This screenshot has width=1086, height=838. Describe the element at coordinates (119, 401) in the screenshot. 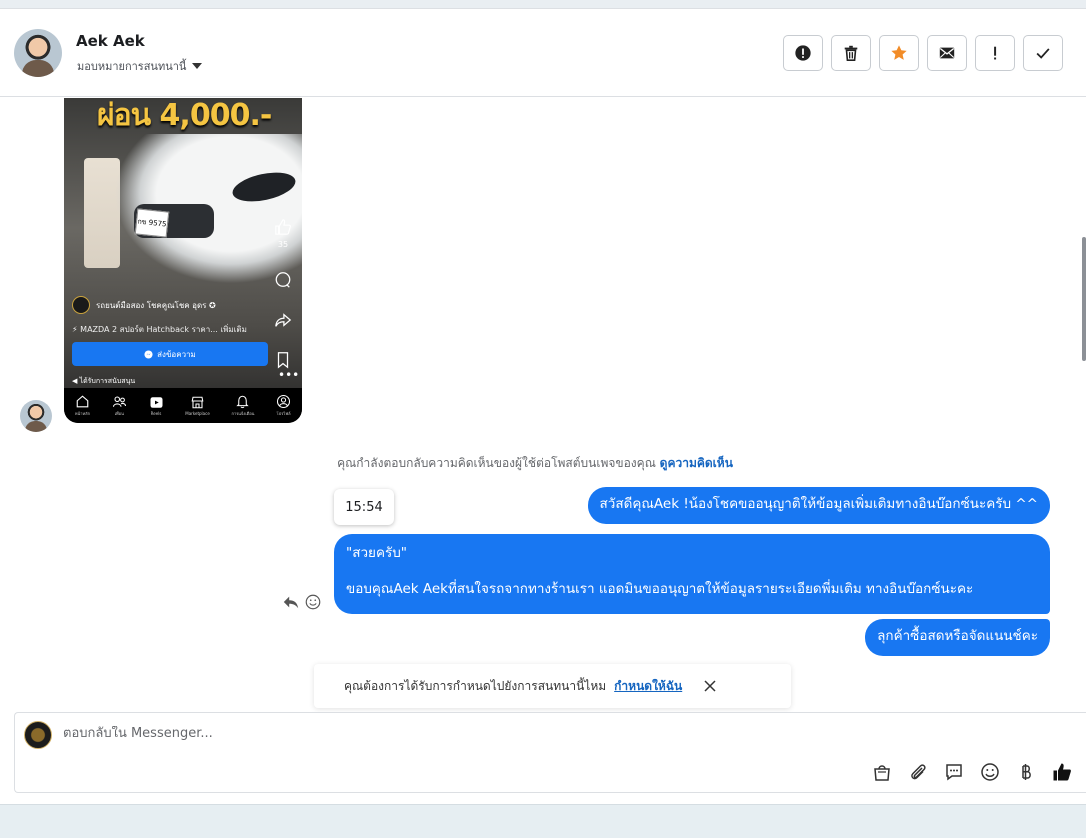

I see `friends-icon` at that location.